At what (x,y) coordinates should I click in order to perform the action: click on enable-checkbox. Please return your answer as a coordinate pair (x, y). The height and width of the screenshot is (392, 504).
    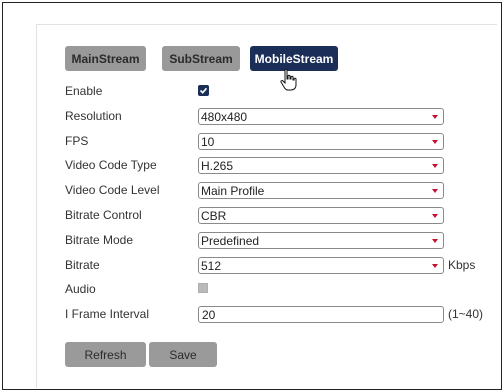
    Looking at the image, I should click on (203, 90).